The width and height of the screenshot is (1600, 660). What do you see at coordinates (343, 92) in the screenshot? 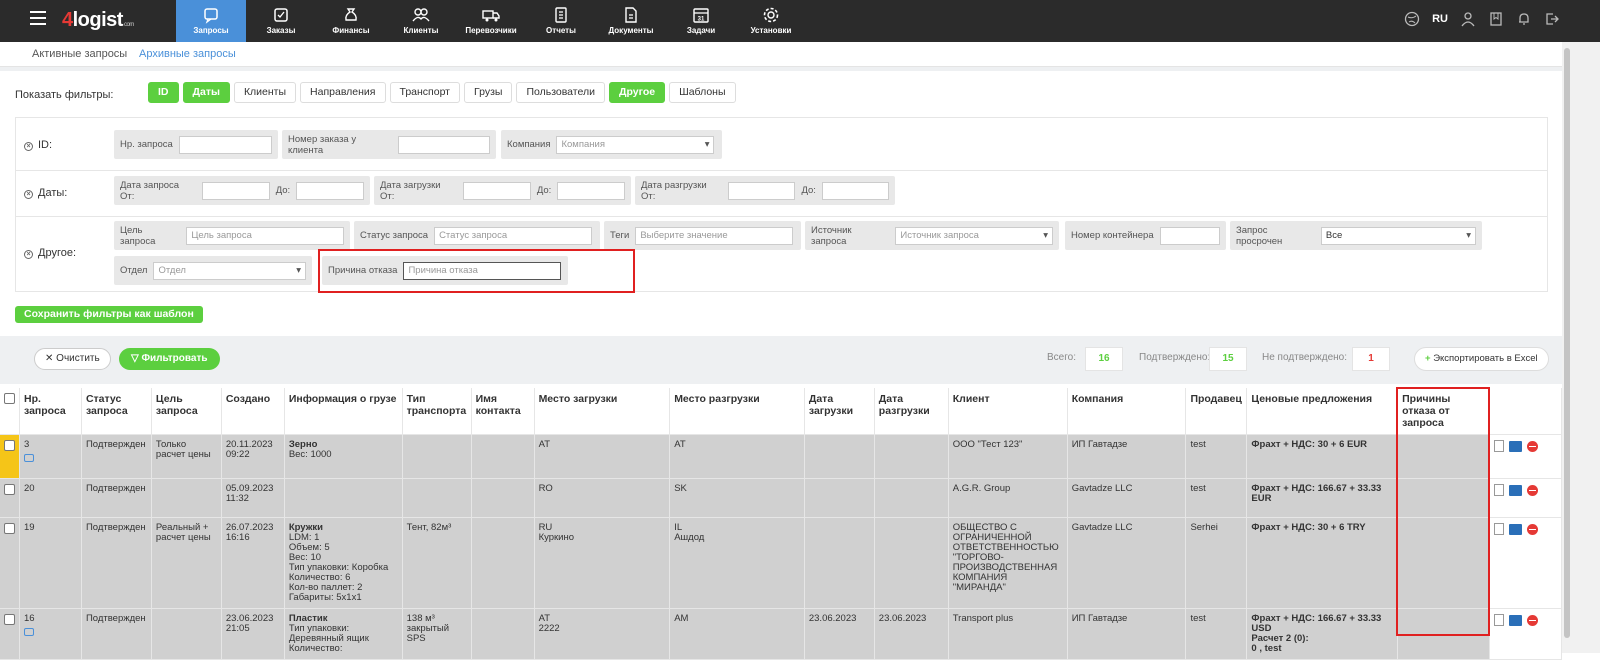
I see `filter-toggle: Направления` at bounding box center [343, 92].